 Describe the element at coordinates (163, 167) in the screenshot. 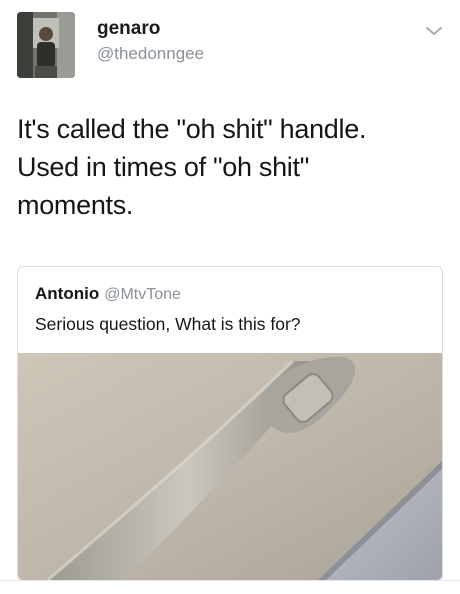

I see `tweet-text-line: Used in times of "oh shit"` at that location.